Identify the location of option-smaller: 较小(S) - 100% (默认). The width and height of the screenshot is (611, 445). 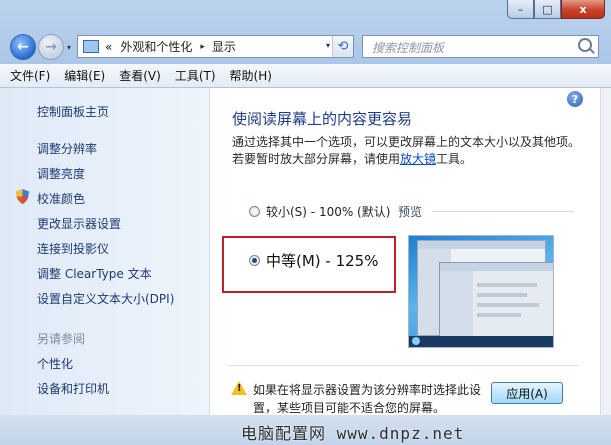
(319, 211).